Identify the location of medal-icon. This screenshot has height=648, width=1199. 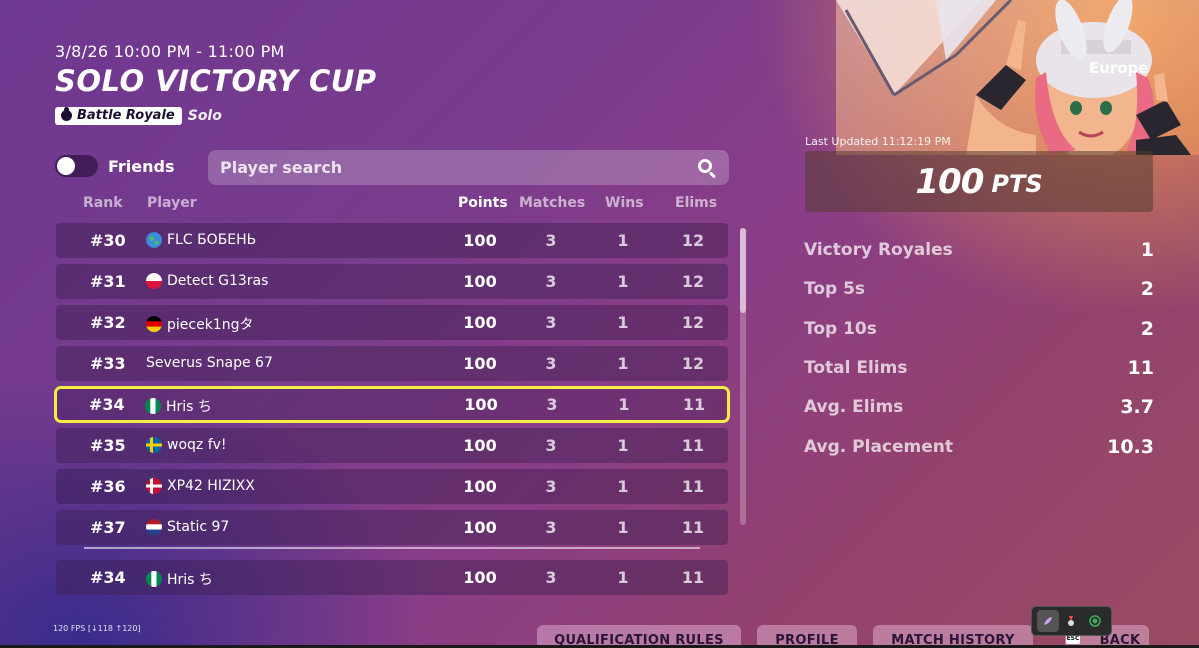
(1071, 621).